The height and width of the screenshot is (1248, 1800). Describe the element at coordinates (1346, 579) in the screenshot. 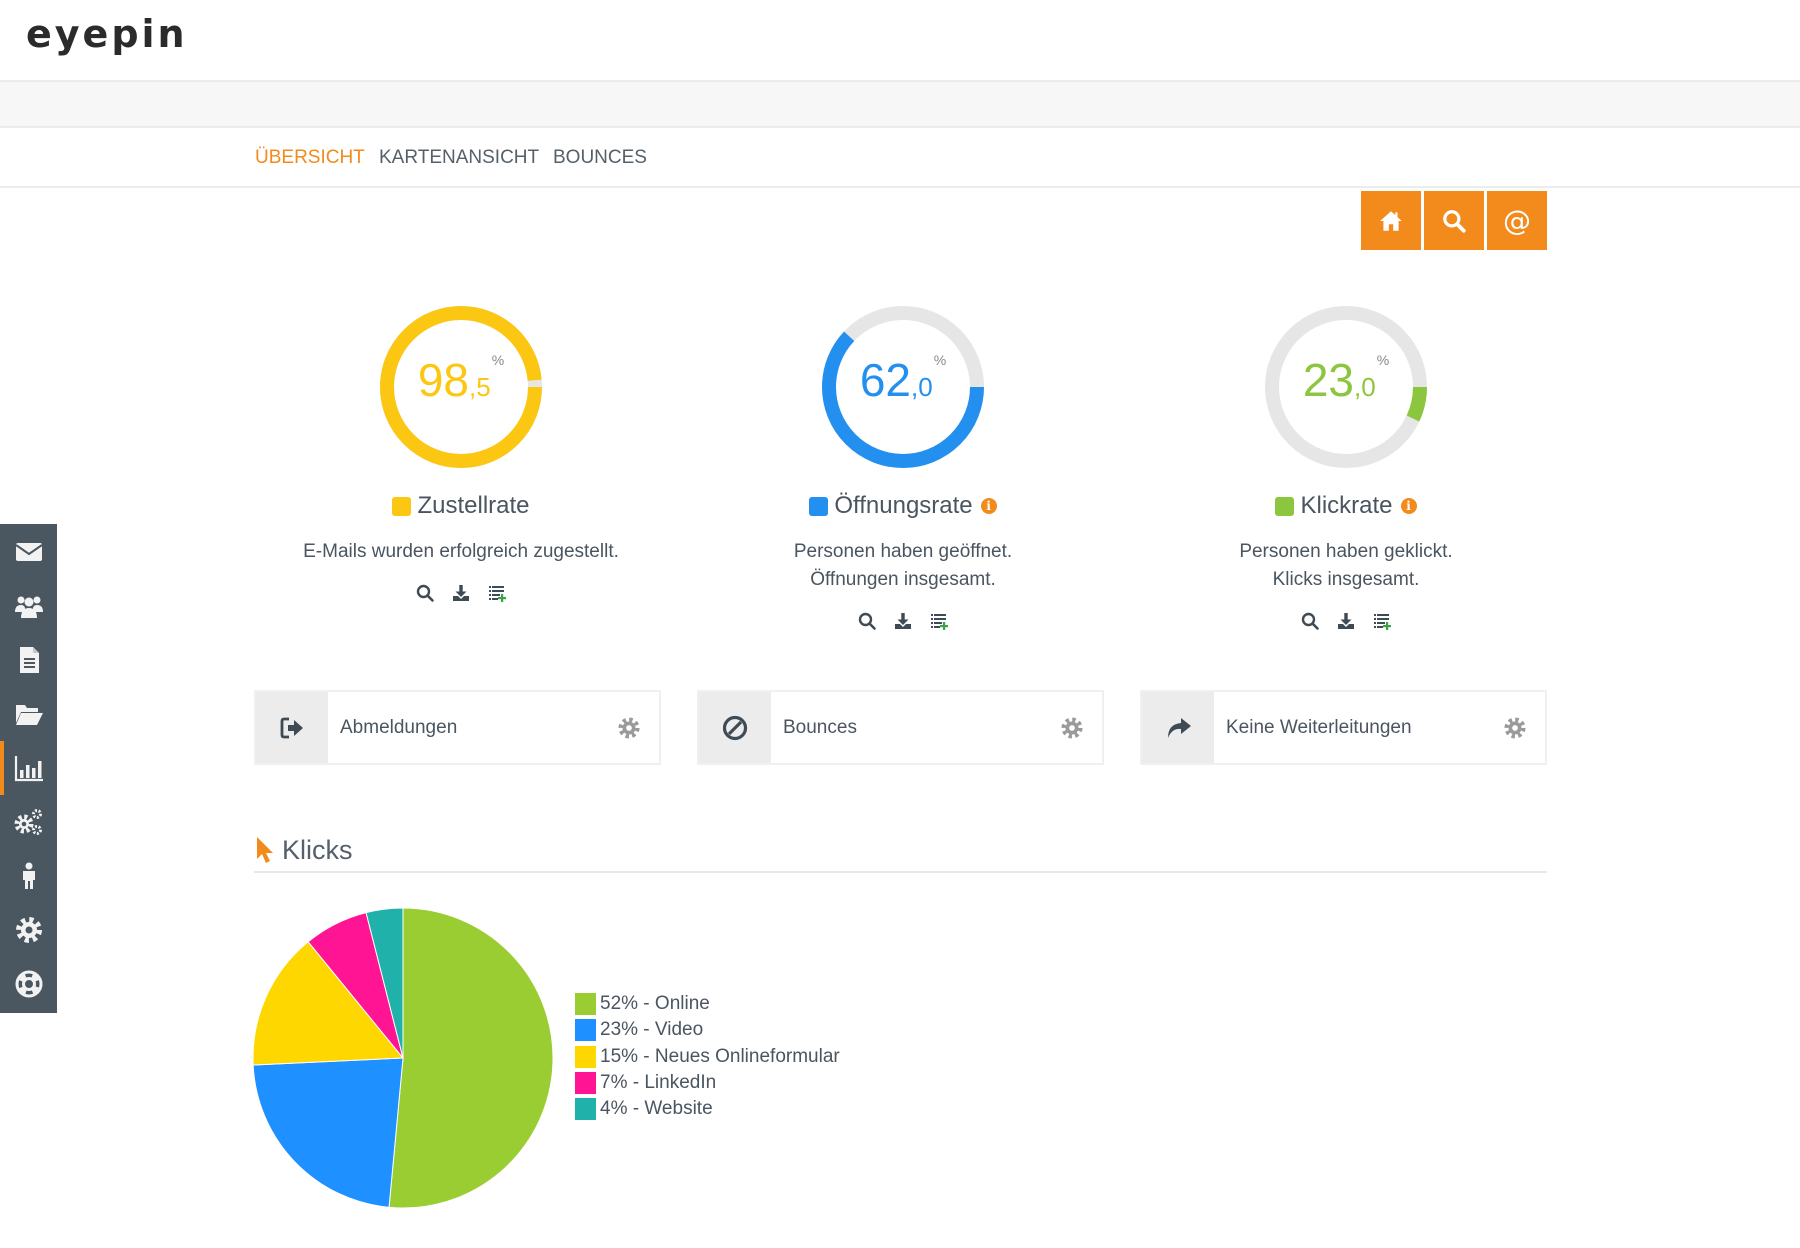

I see `kpi-description-line: Klicks insgesamt.` at that location.